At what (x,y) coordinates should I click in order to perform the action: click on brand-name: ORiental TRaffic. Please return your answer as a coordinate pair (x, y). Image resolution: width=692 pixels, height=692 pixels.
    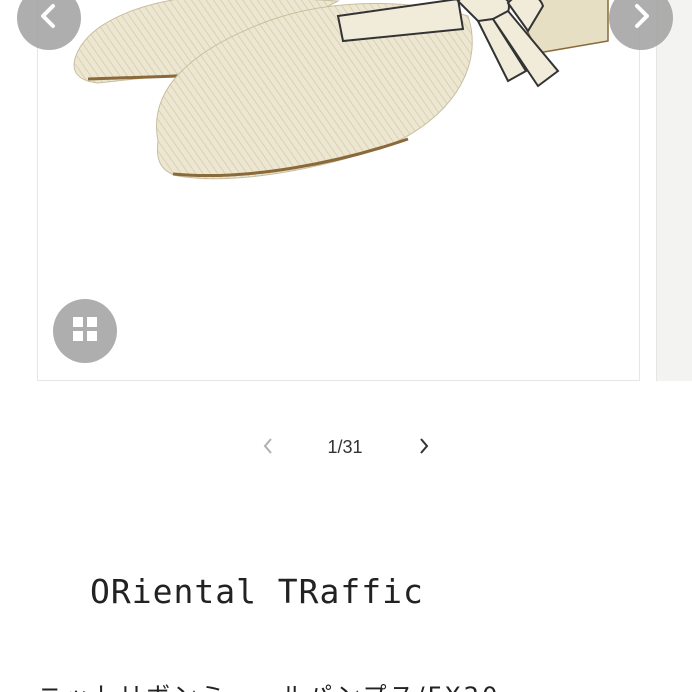
    Looking at the image, I should click on (257, 591).